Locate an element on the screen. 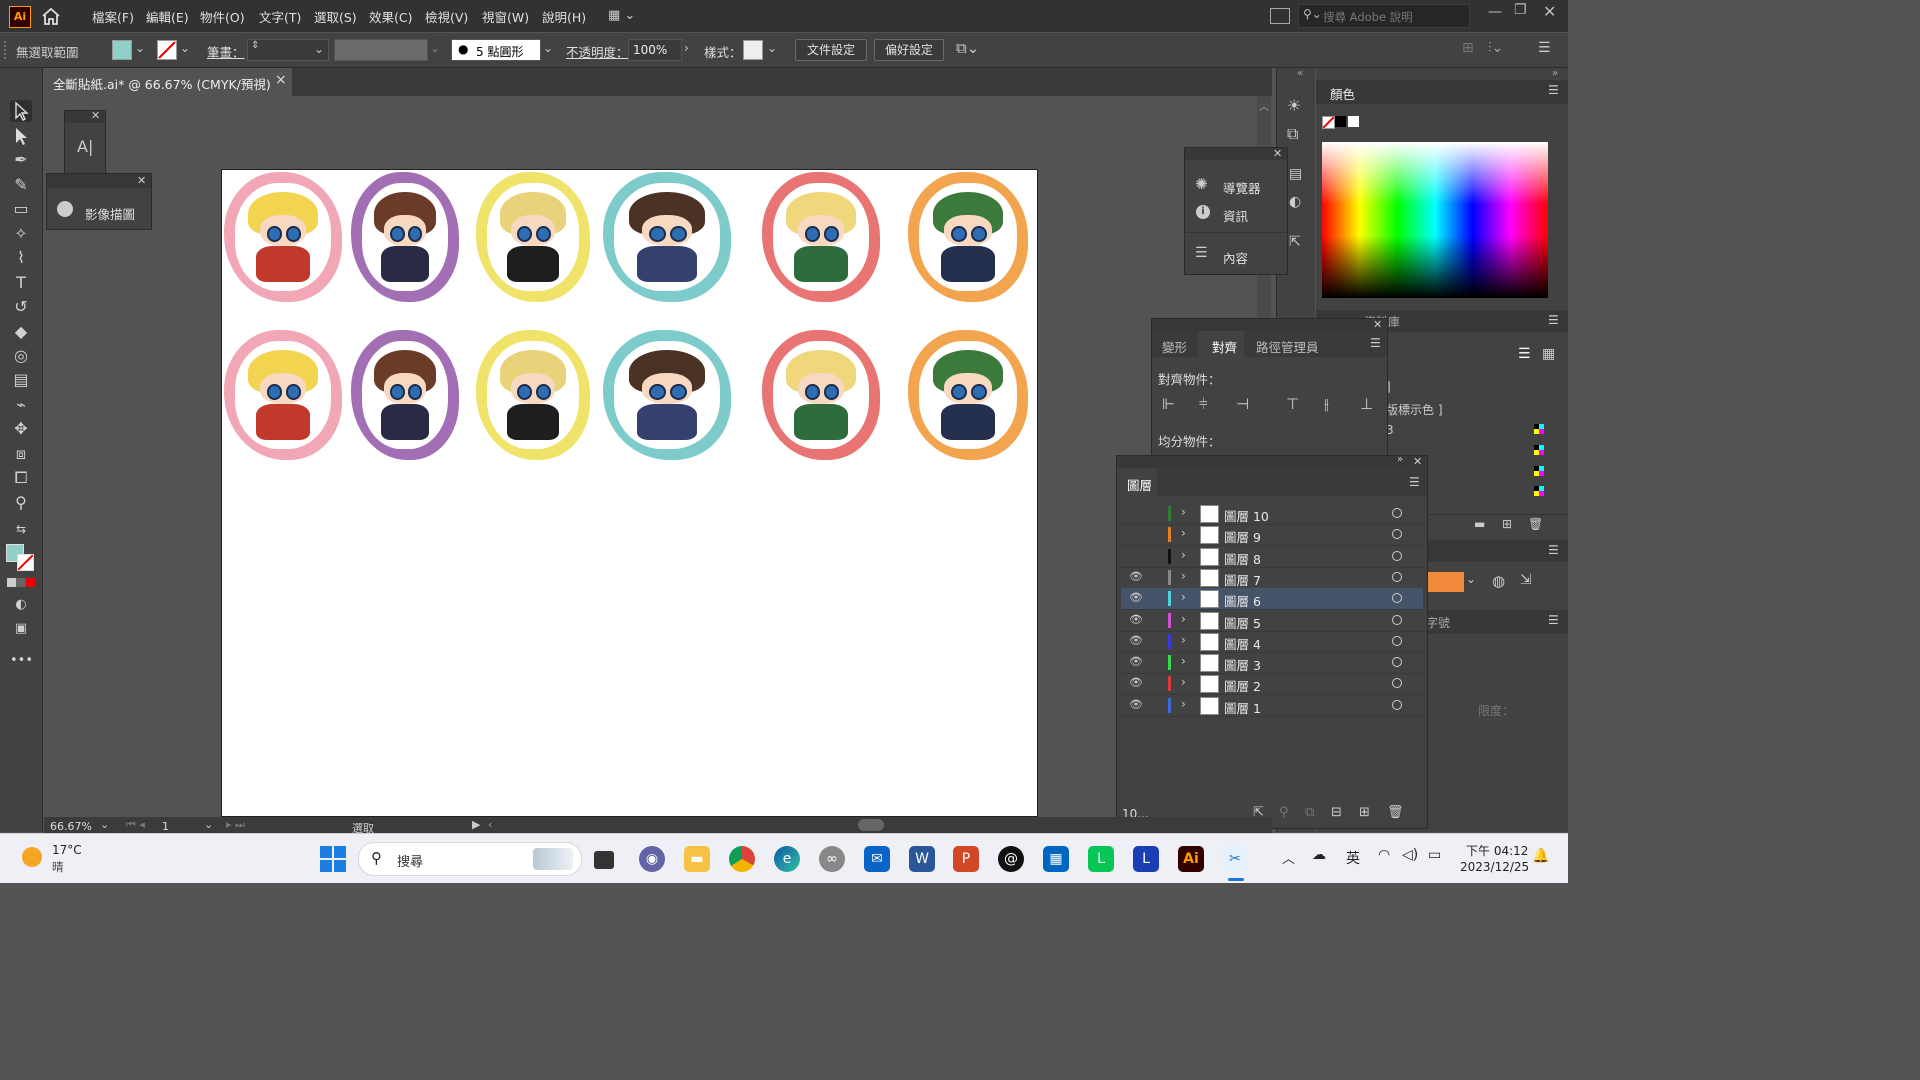  eyedropper-tool-icon: ⌁ is located at coordinates (21, 405).